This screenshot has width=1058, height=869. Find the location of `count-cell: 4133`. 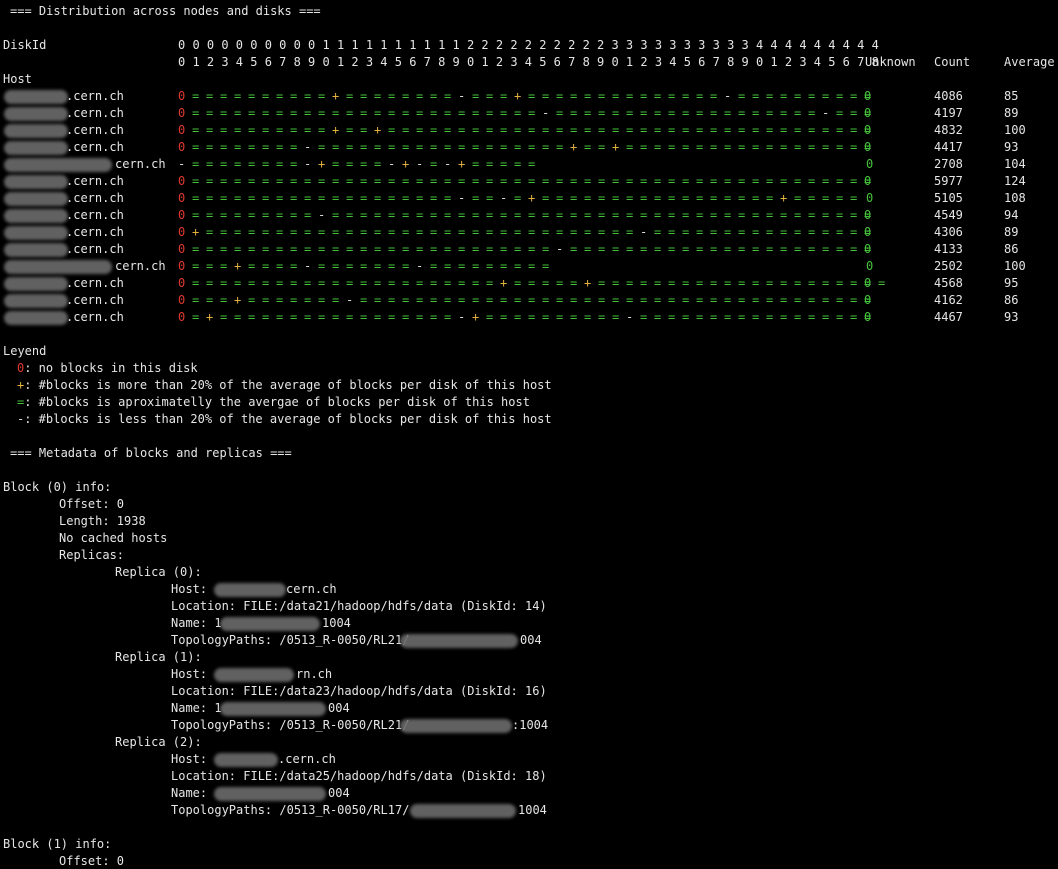

count-cell: 4133 is located at coordinates (948, 249).